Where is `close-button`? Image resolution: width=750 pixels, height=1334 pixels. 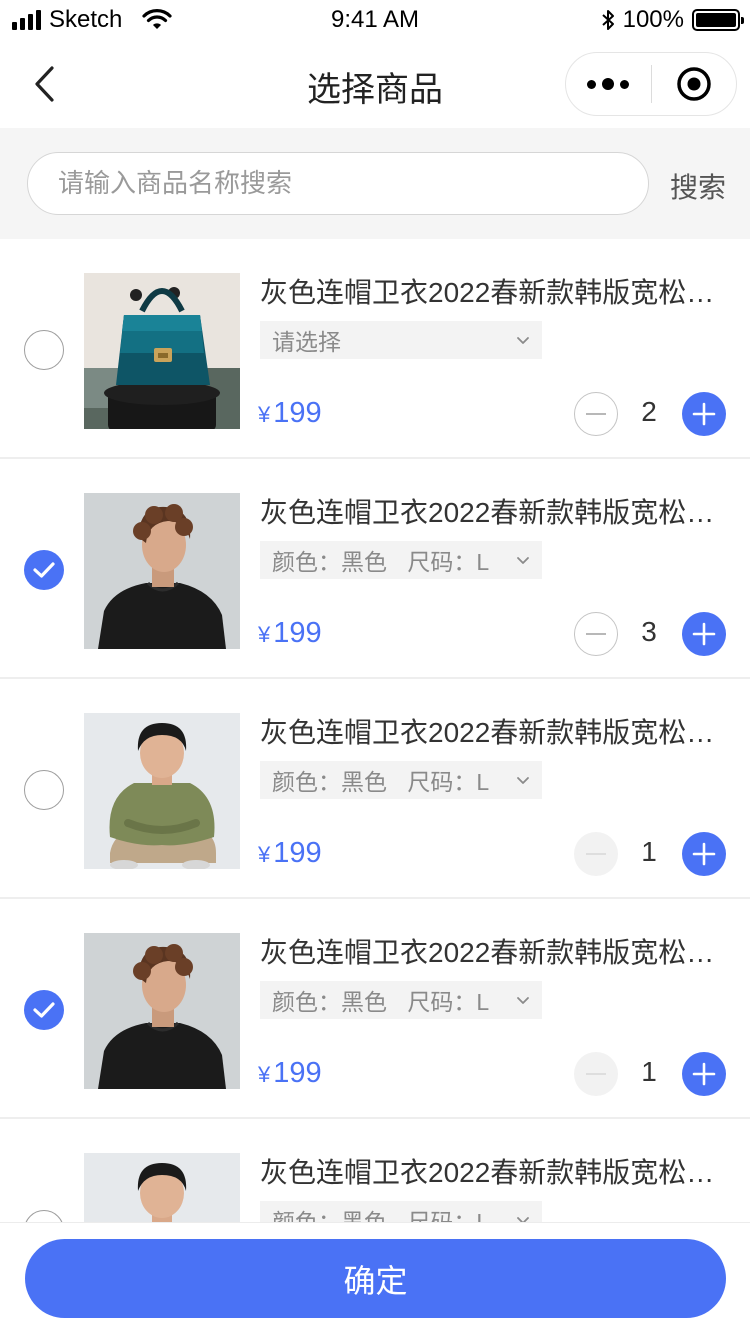 close-button is located at coordinates (694, 84).